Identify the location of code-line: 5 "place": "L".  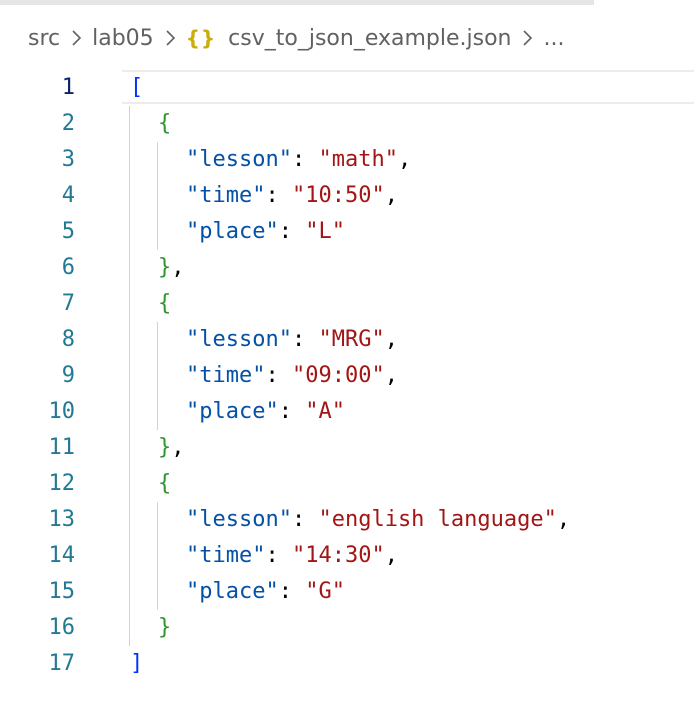
(347, 231).